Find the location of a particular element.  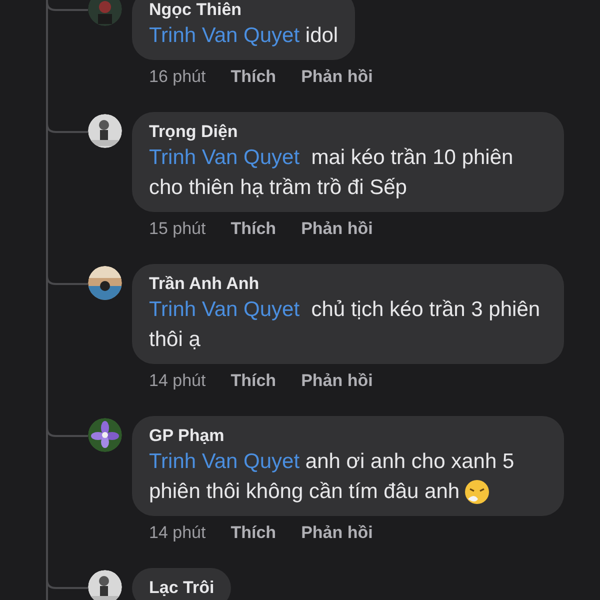

author-name: Lạc Trôi is located at coordinates (181, 588).